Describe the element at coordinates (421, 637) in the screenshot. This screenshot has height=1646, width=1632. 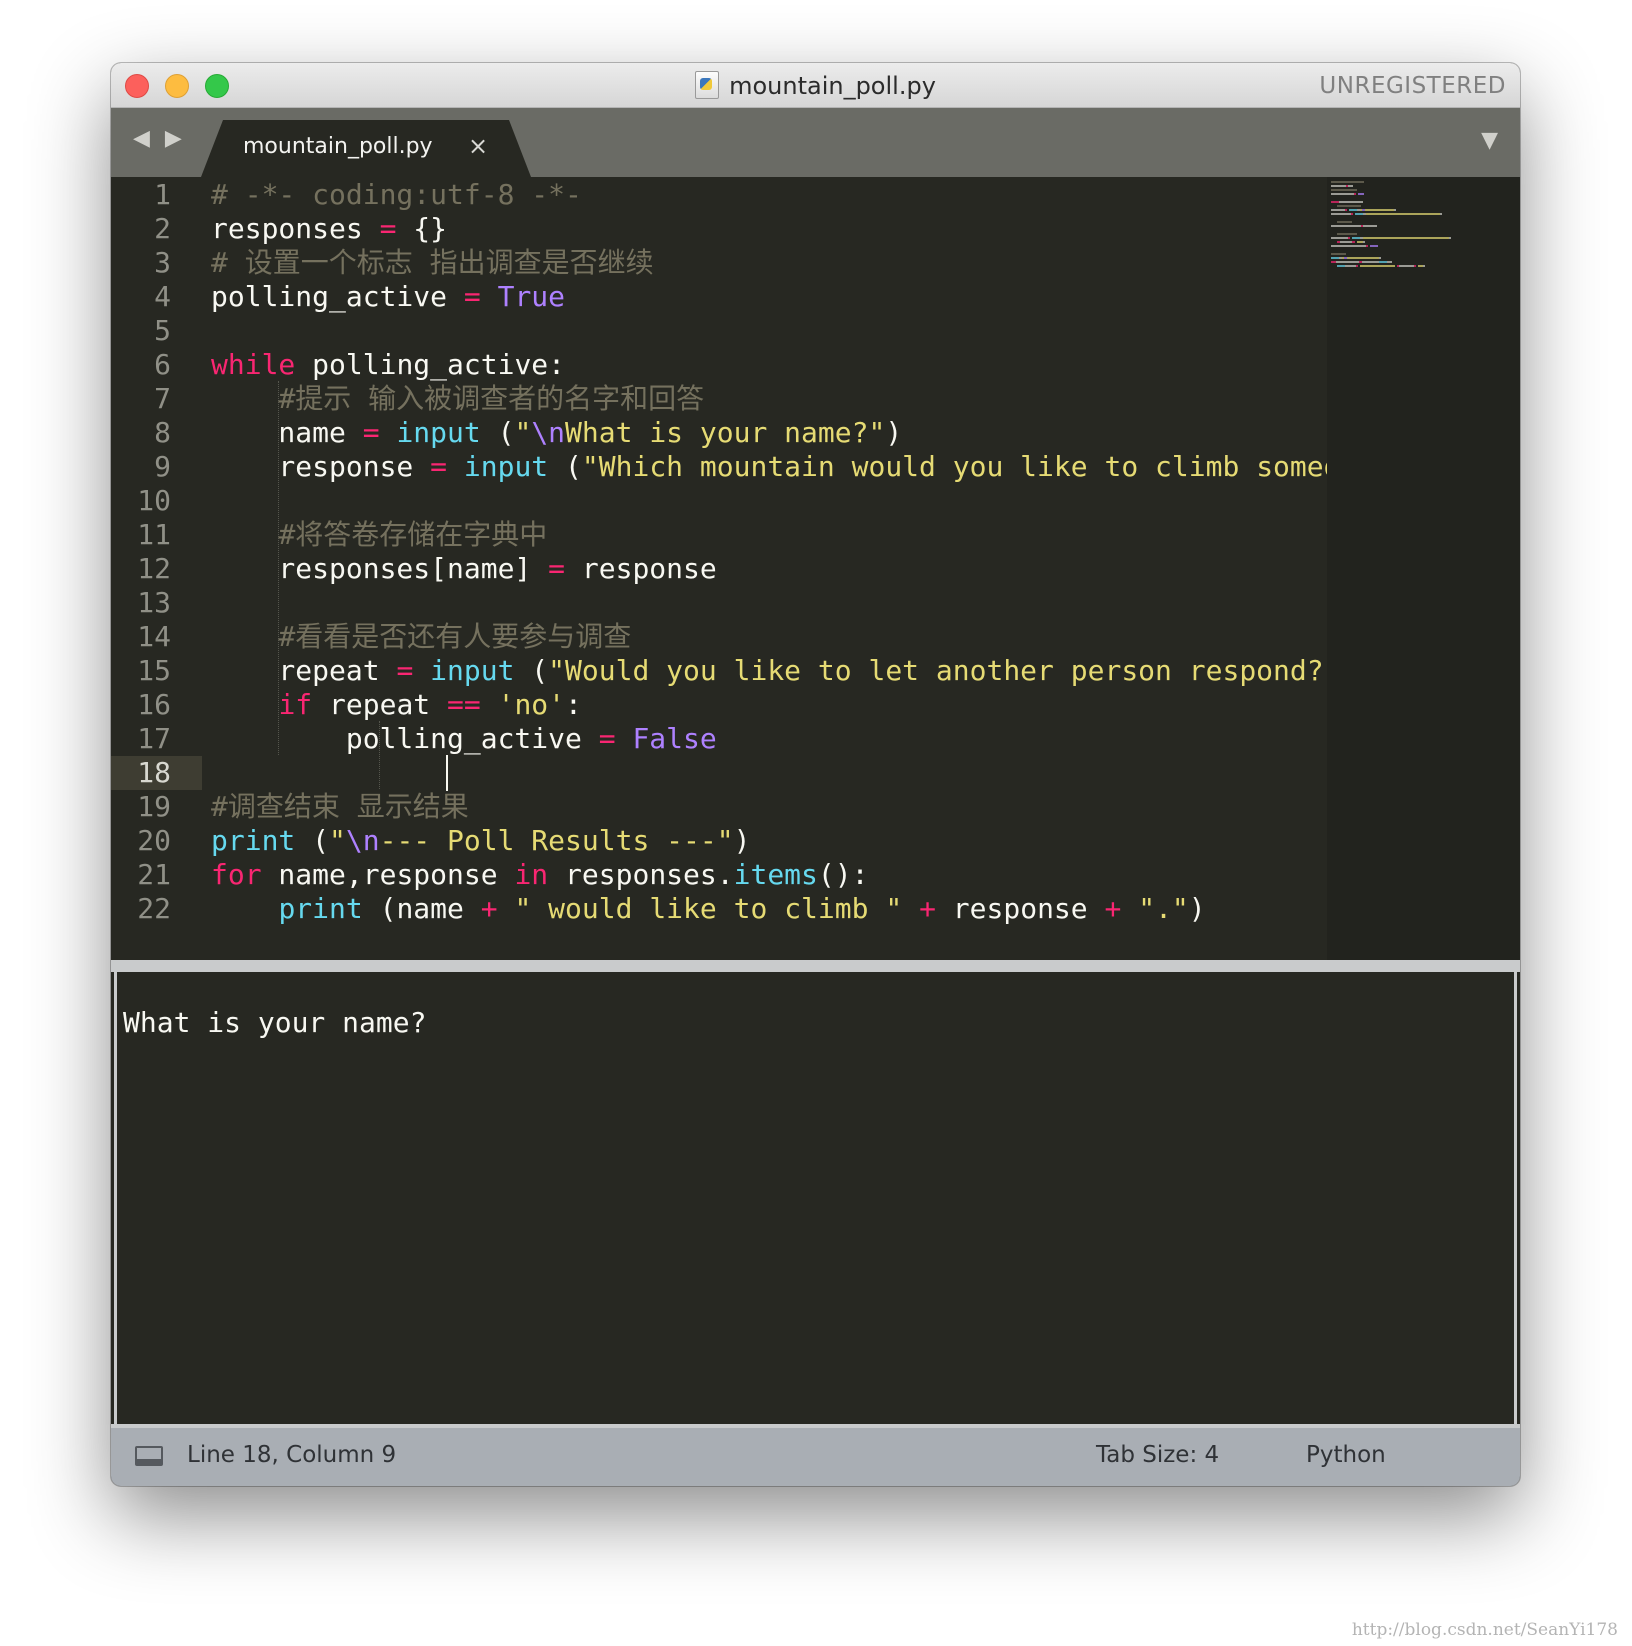
I see `code-line: #看看是否还有人要参与调查` at that location.